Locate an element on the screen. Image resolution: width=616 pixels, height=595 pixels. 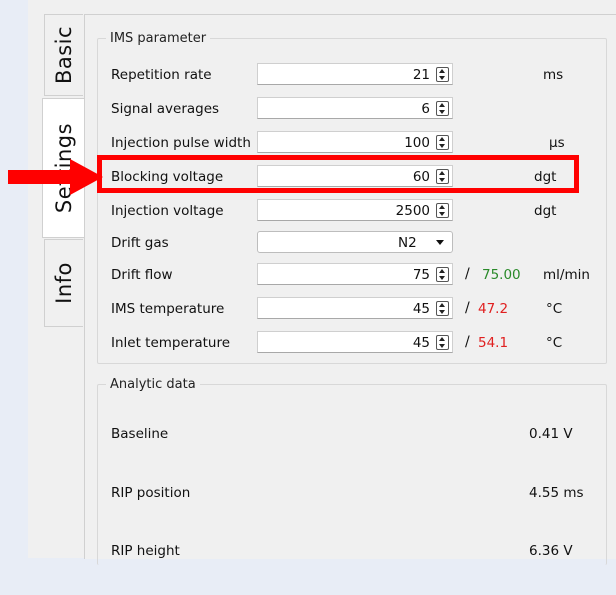
row-drift-flow: Drift flow 75 / 75.00 ml/min is located at coordinates (308, 275).